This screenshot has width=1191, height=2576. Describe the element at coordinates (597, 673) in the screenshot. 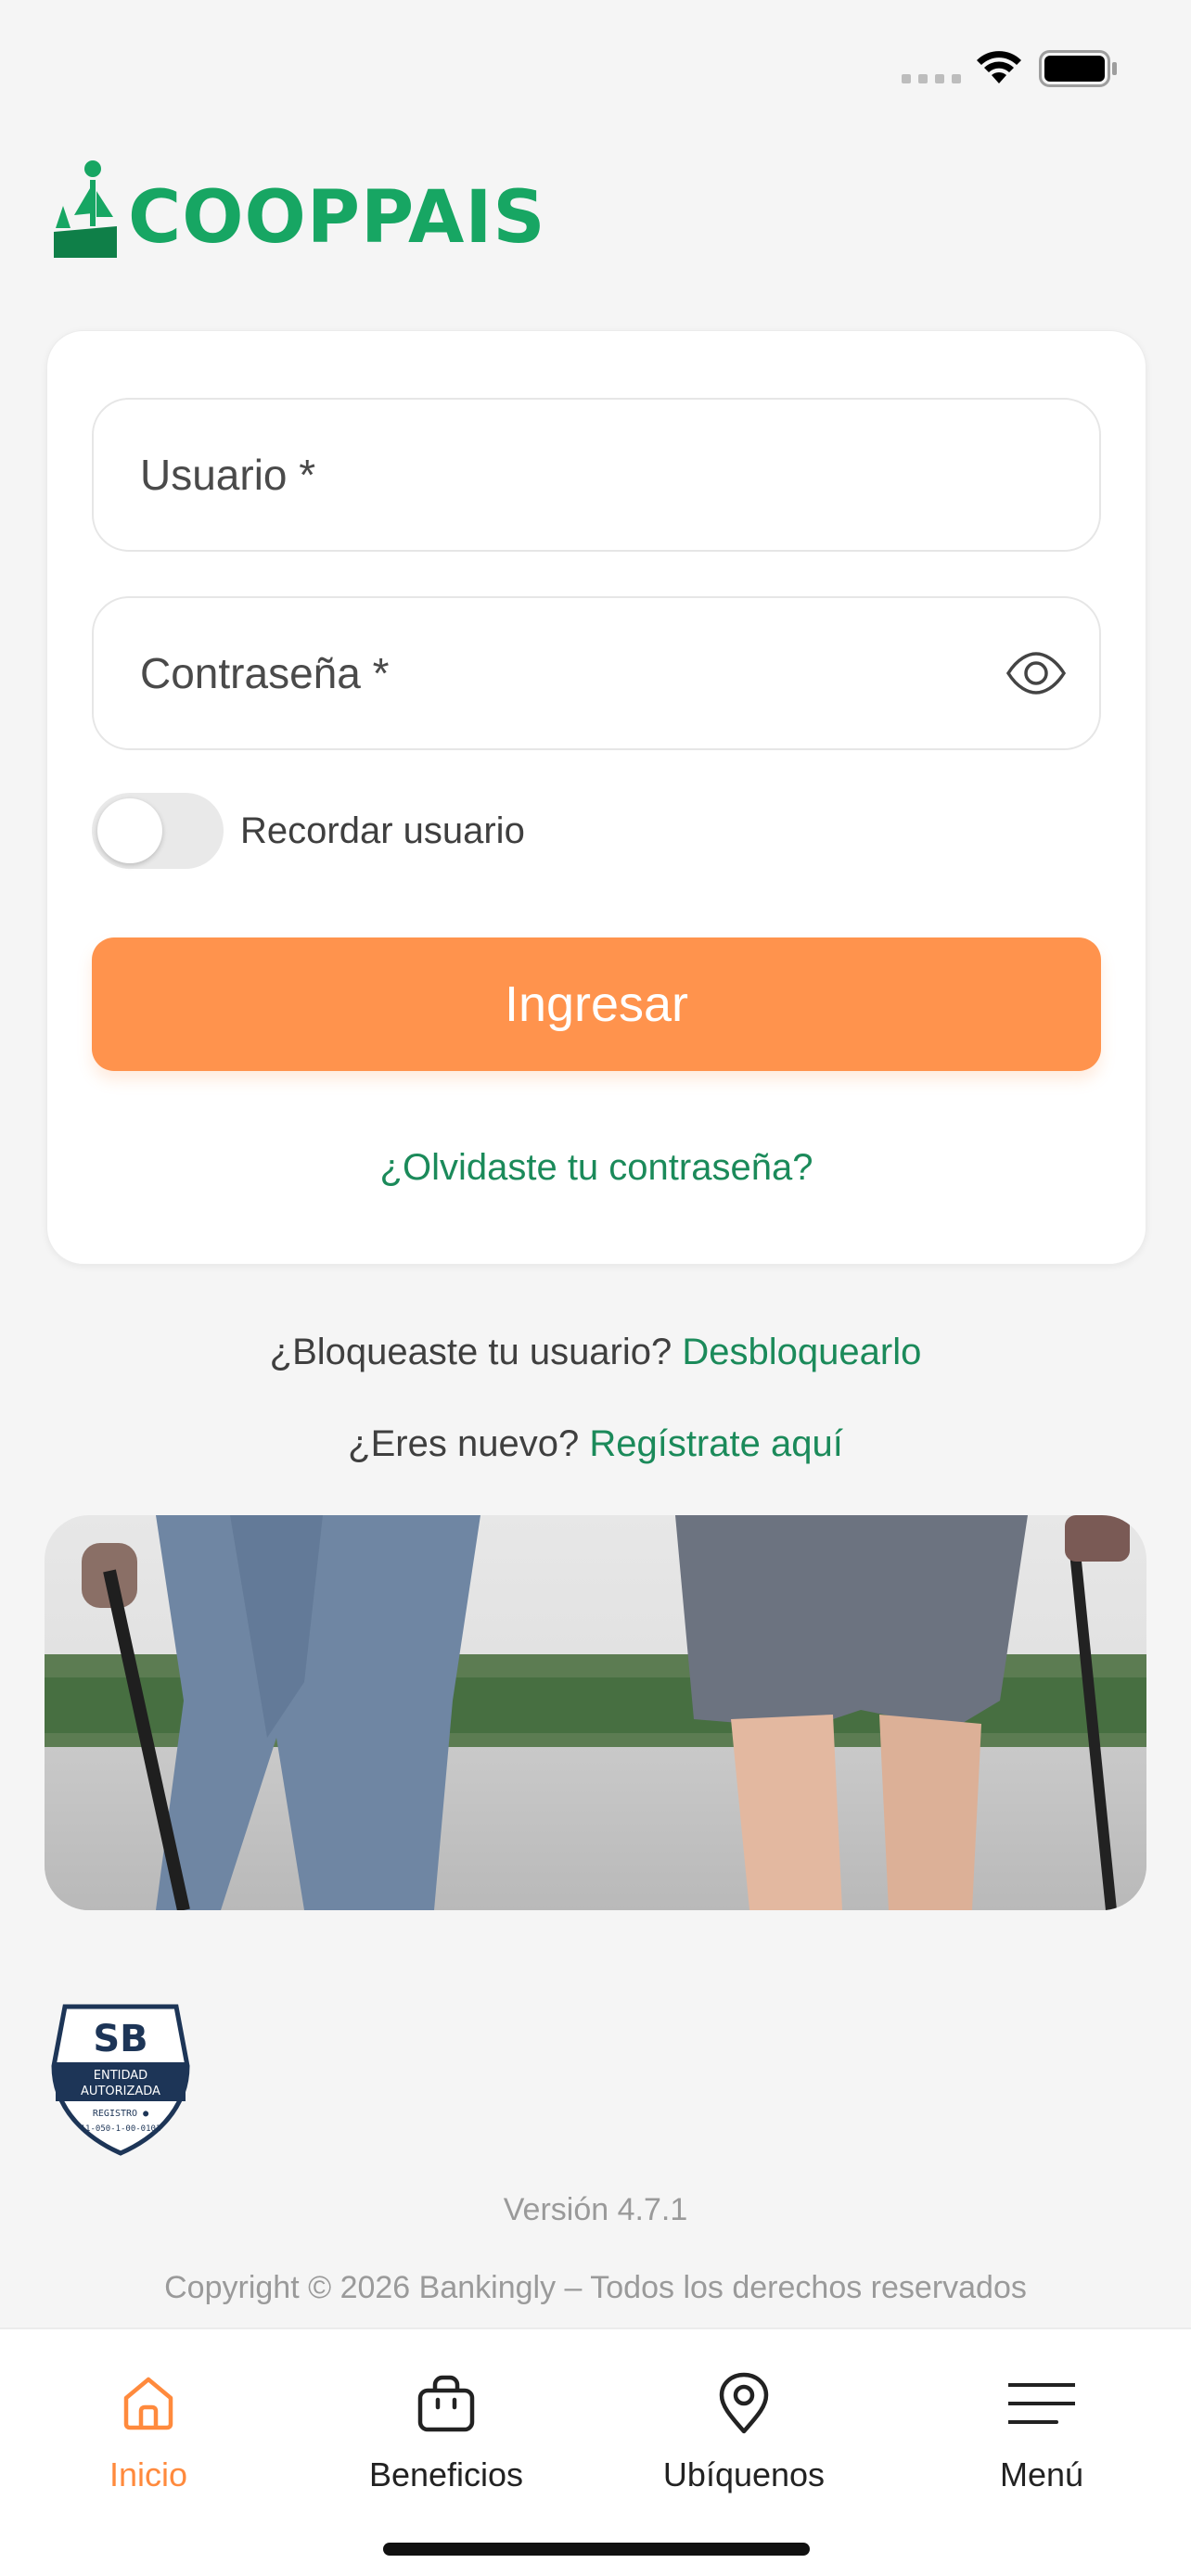

I see `password-field: Contraseña *` at that location.